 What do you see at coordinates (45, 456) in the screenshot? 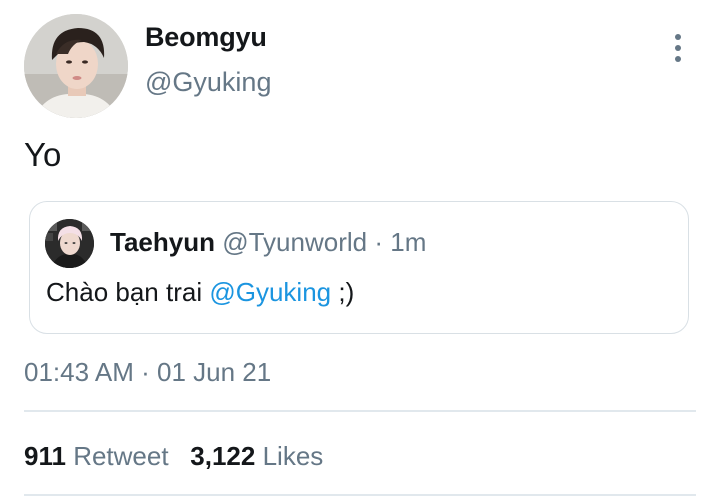
I see `retweets-count: 911` at bounding box center [45, 456].